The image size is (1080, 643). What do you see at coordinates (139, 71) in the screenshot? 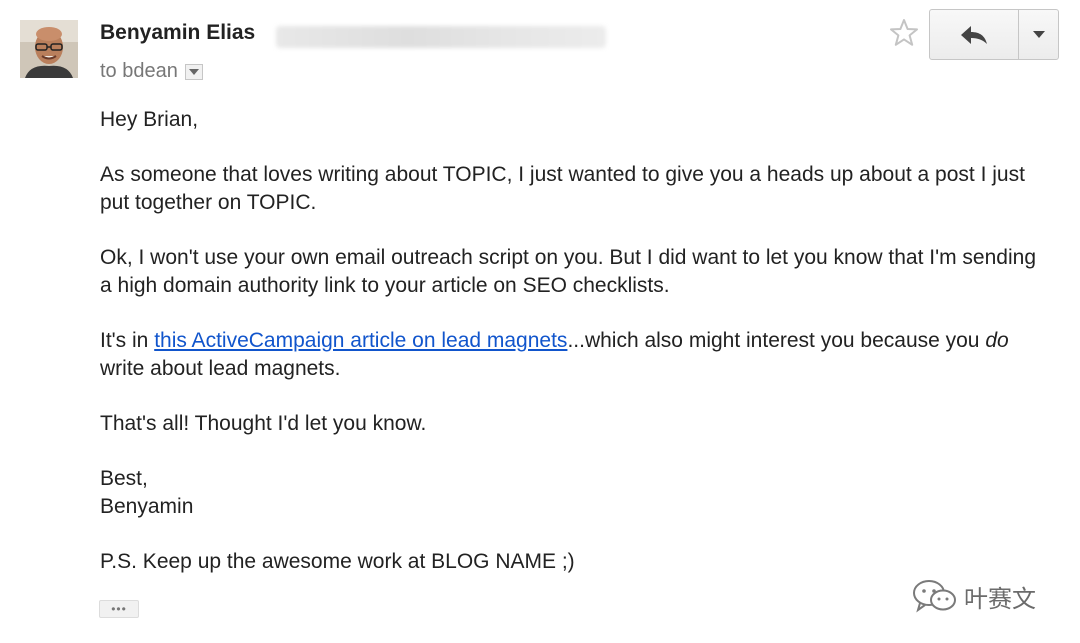
I see `recipient-label: to bdean` at bounding box center [139, 71].